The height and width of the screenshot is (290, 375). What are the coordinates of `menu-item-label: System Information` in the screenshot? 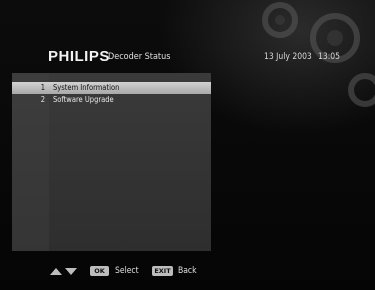 It's located at (86, 87).